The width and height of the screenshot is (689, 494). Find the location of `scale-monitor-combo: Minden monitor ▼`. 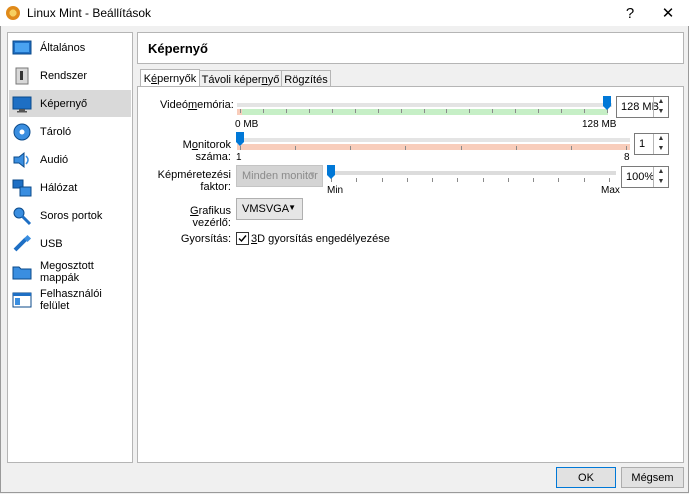

scale-monitor-combo: Minden monitor ▼ is located at coordinates (279, 176).